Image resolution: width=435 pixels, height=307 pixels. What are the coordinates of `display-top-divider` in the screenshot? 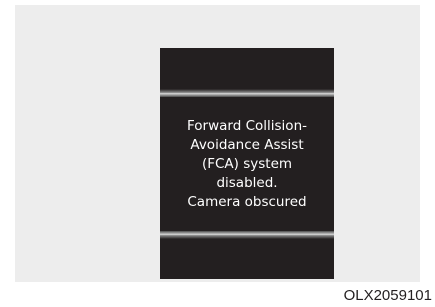 It's located at (247, 93).